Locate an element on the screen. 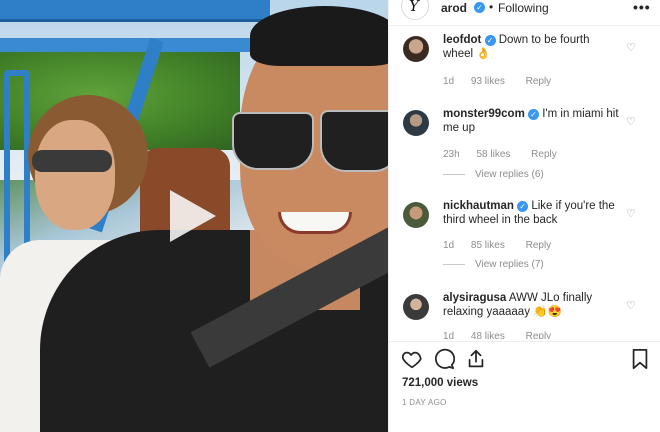 The width and height of the screenshot is (660, 432). comment-meta: 1d 93 likes Reply is located at coordinates (504, 81).